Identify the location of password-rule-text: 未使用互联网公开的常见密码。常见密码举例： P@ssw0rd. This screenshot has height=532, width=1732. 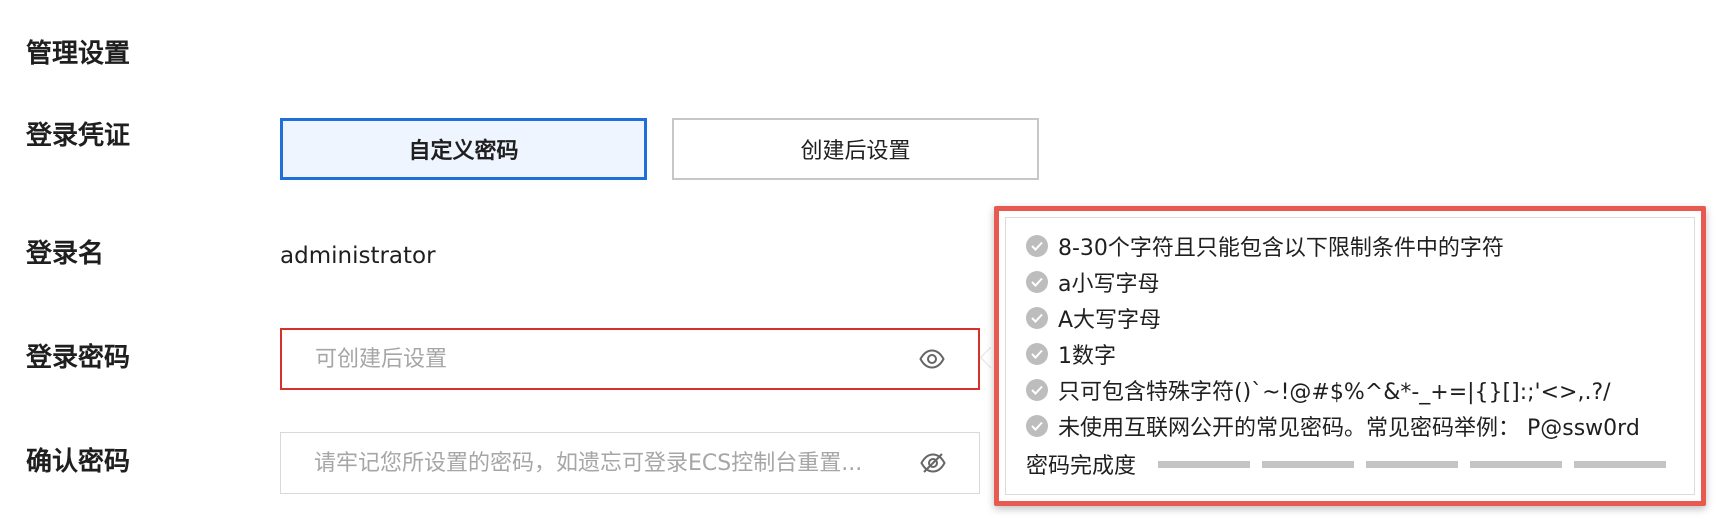
(1349, 428).